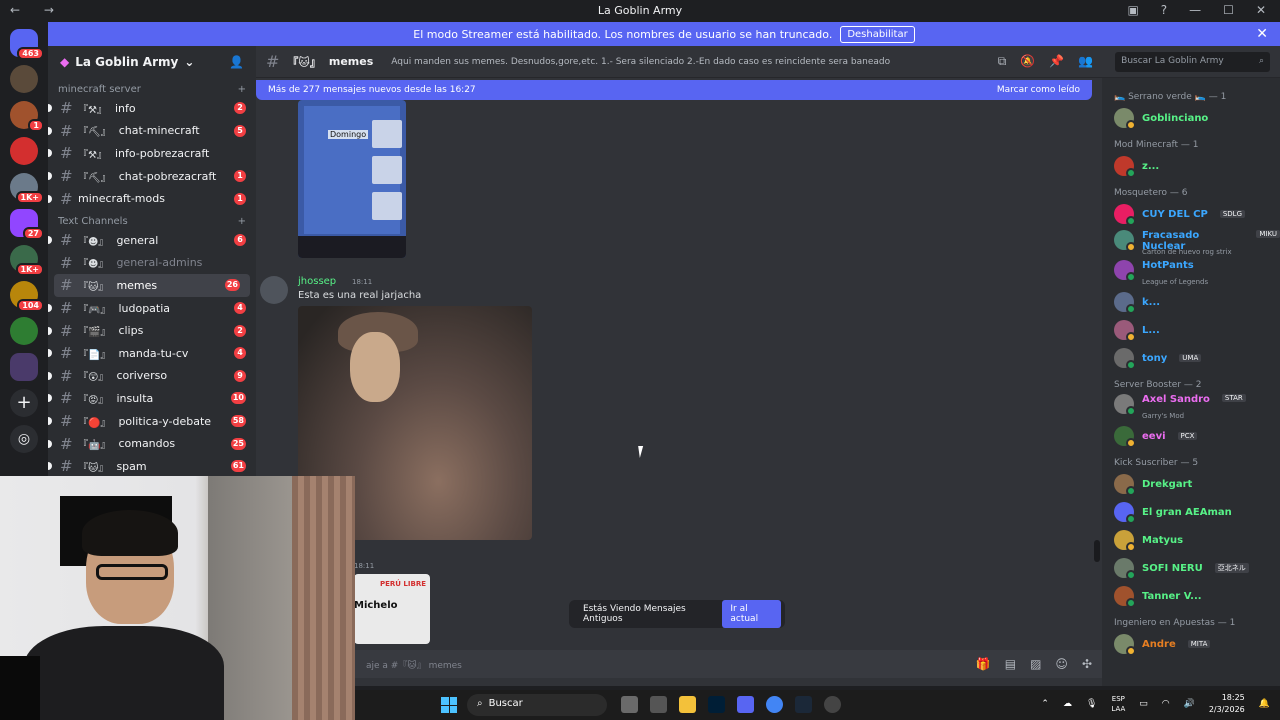 This screenshot has width=1280, height=720. I want to click on clock: 18:25 2/3/2026, so click(1227, 704).